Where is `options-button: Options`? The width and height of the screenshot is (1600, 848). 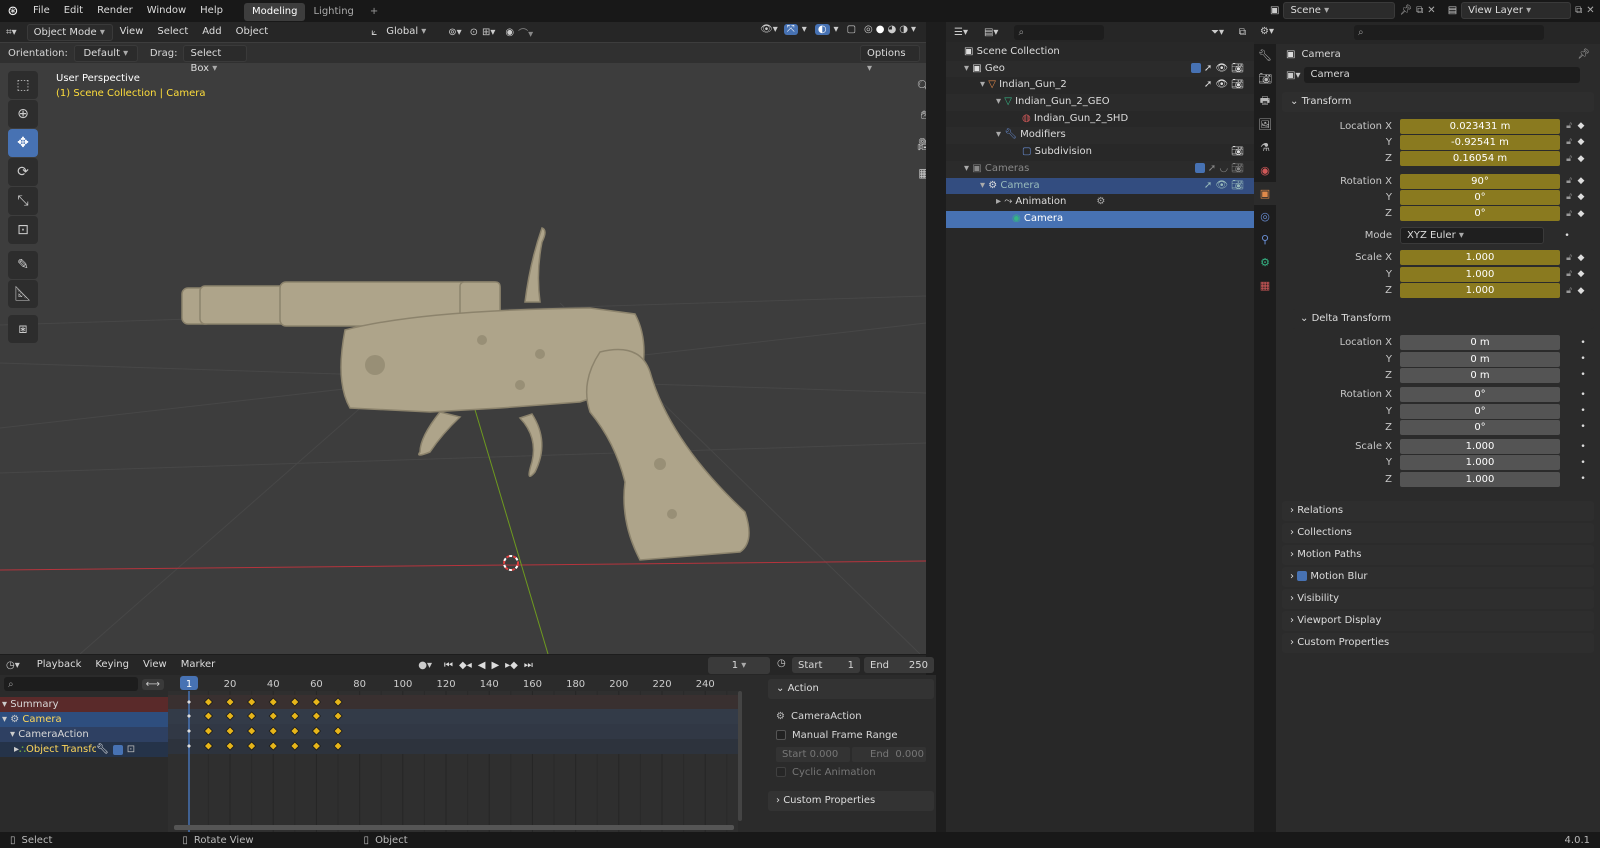 options-button: Options is located at coordinates (890, 53).